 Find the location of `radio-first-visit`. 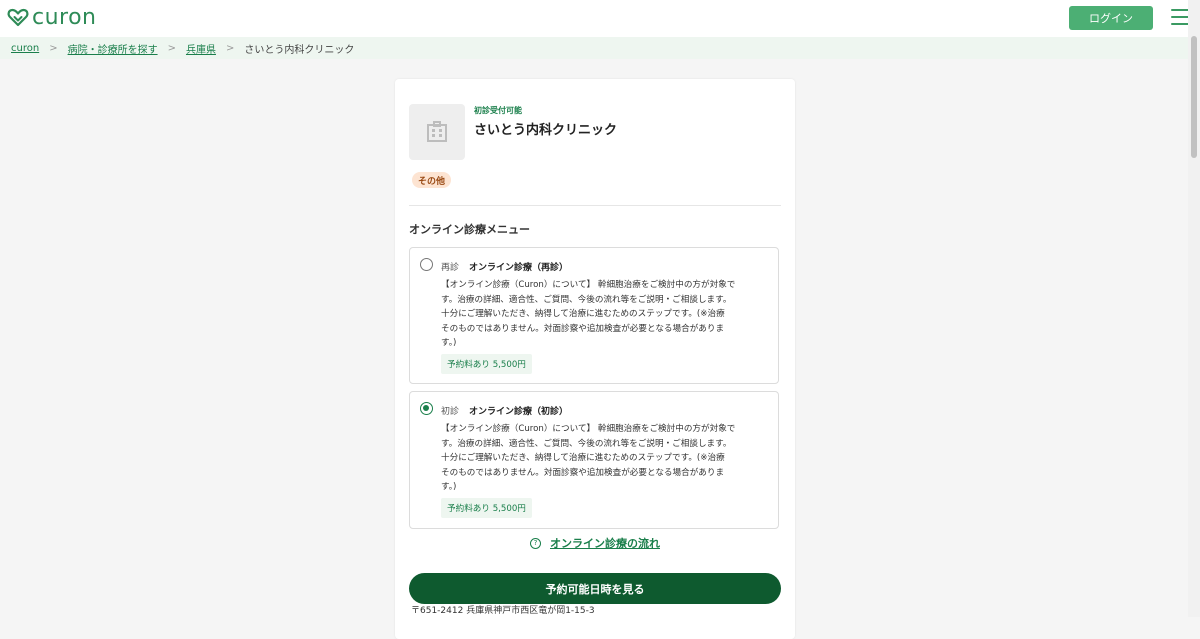

radio-first-visit is located at coordinates (426, 408).